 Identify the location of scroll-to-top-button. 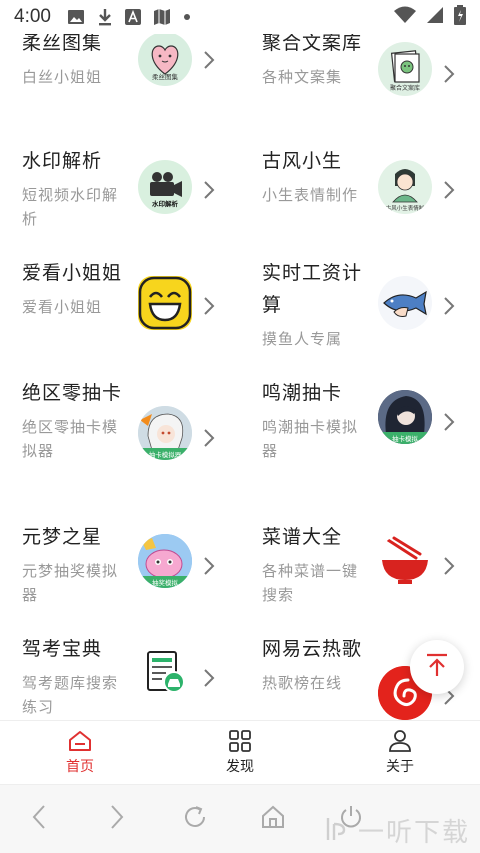
(437, 667).